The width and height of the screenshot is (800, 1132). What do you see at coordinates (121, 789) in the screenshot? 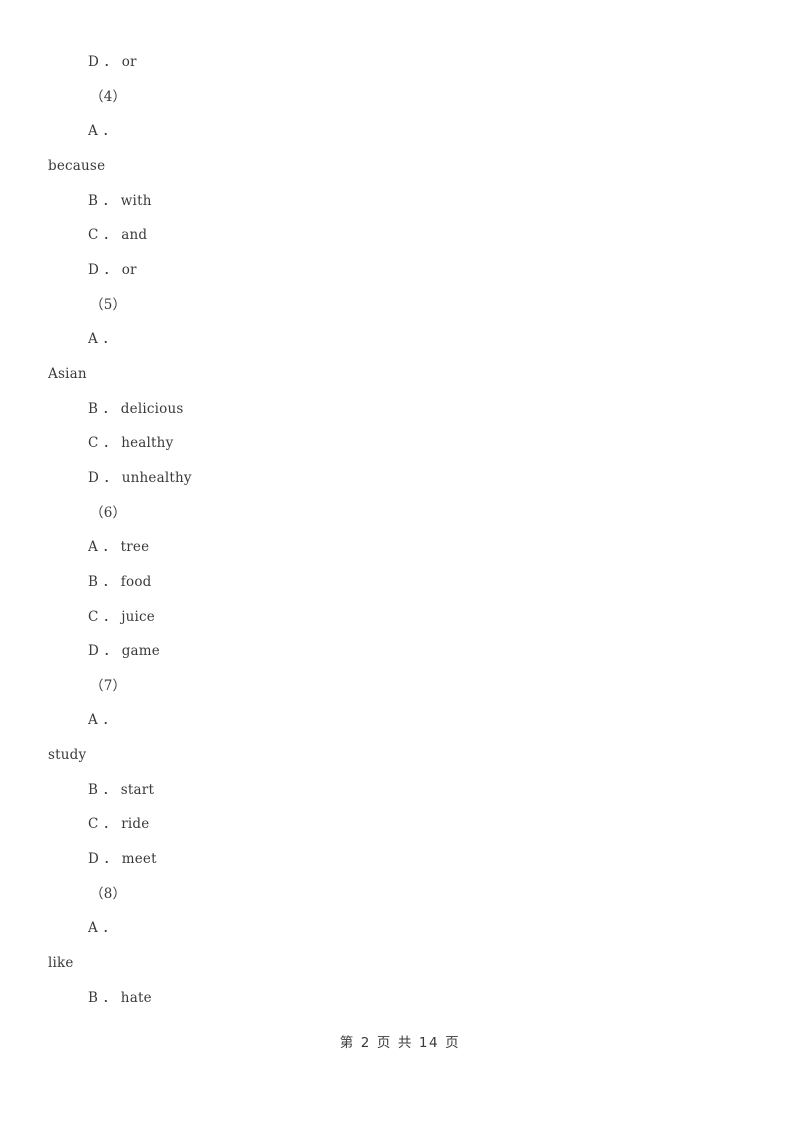
I see `text-line: B ． start` at bounding box center [121, 789].